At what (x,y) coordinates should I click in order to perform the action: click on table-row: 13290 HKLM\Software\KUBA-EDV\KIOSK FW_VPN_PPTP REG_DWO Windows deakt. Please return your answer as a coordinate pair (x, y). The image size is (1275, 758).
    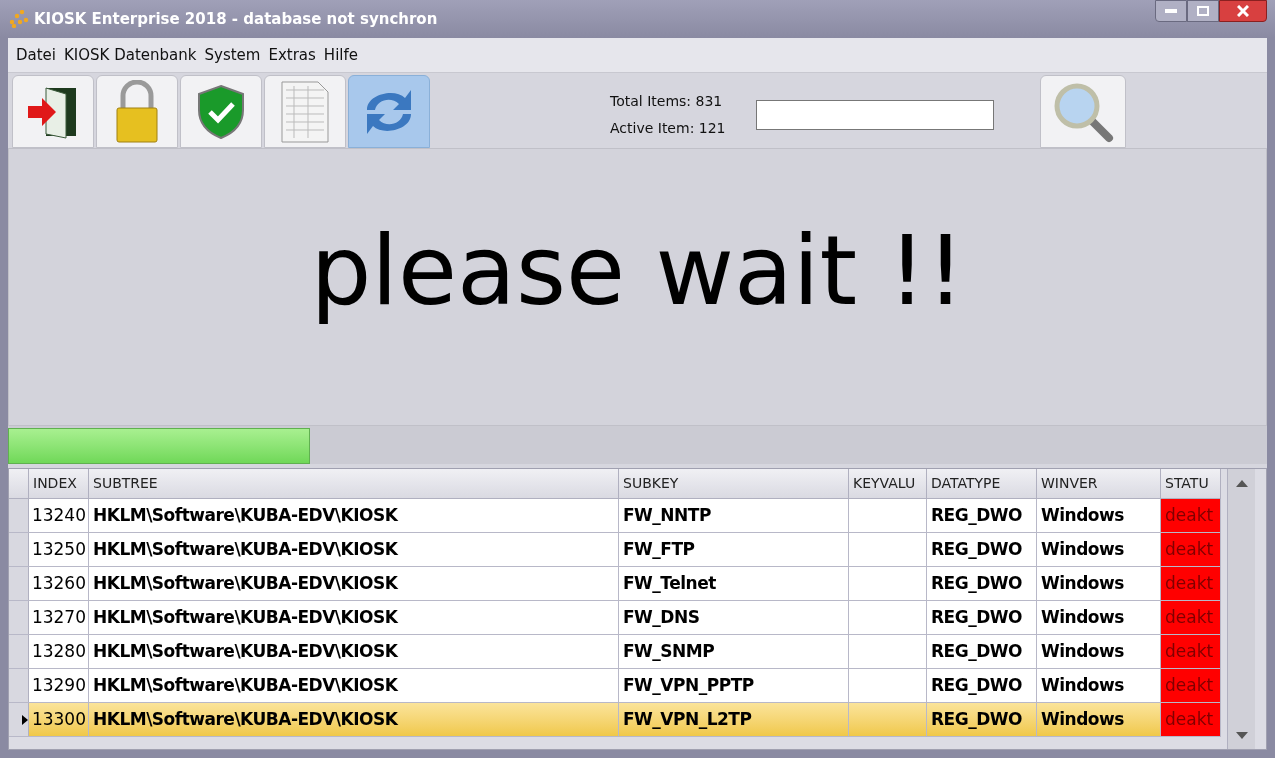
    Looking at the image, I should click on (615, 686).